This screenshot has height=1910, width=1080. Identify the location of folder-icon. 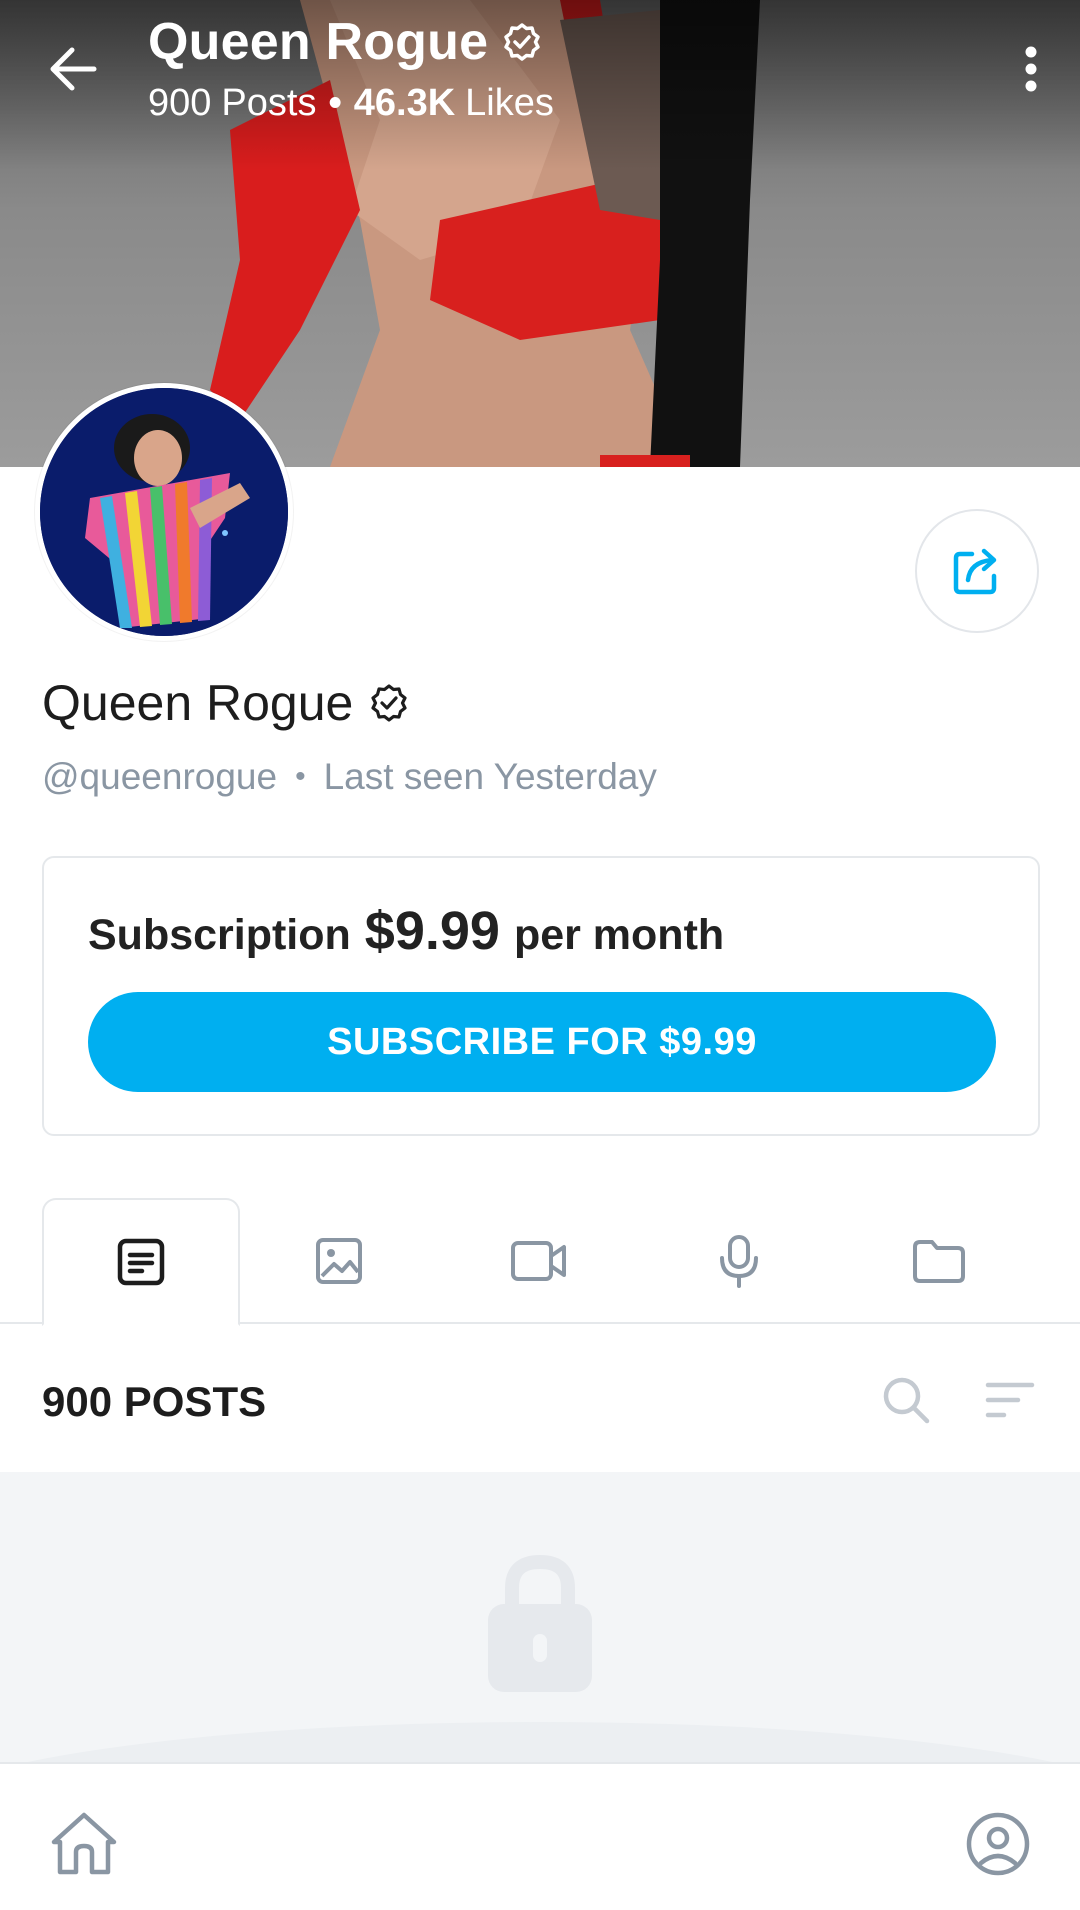
(939, 1261).